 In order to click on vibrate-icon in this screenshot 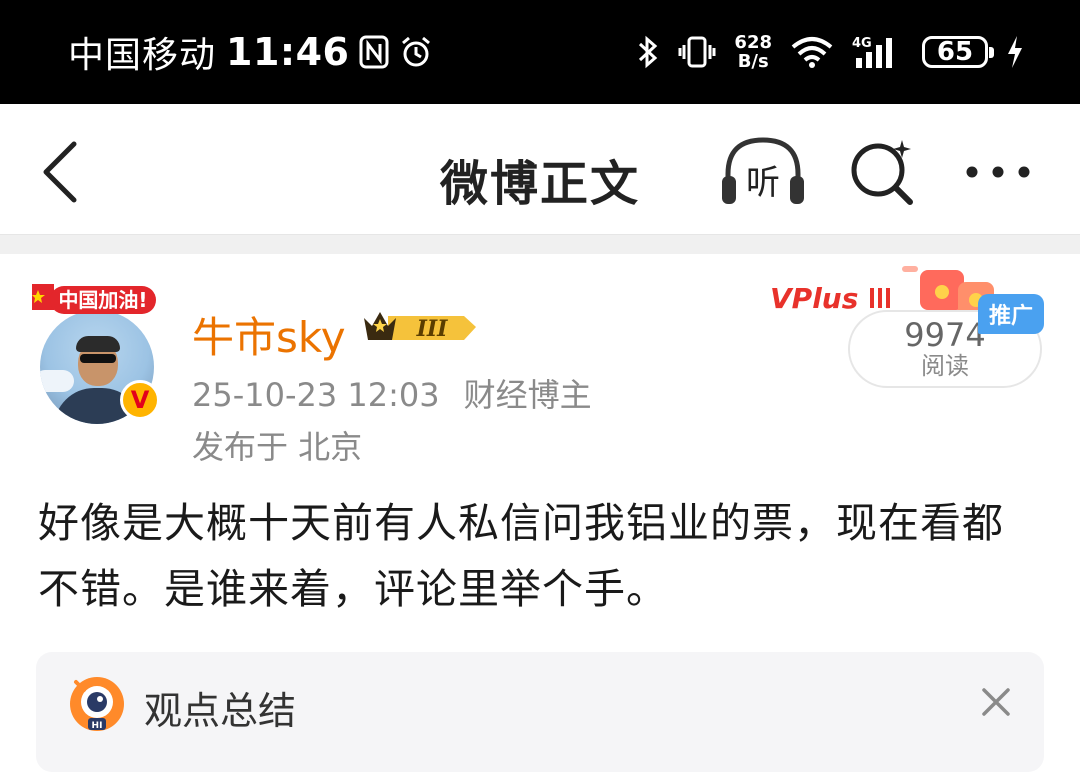, I will do `click(697, 52)`.